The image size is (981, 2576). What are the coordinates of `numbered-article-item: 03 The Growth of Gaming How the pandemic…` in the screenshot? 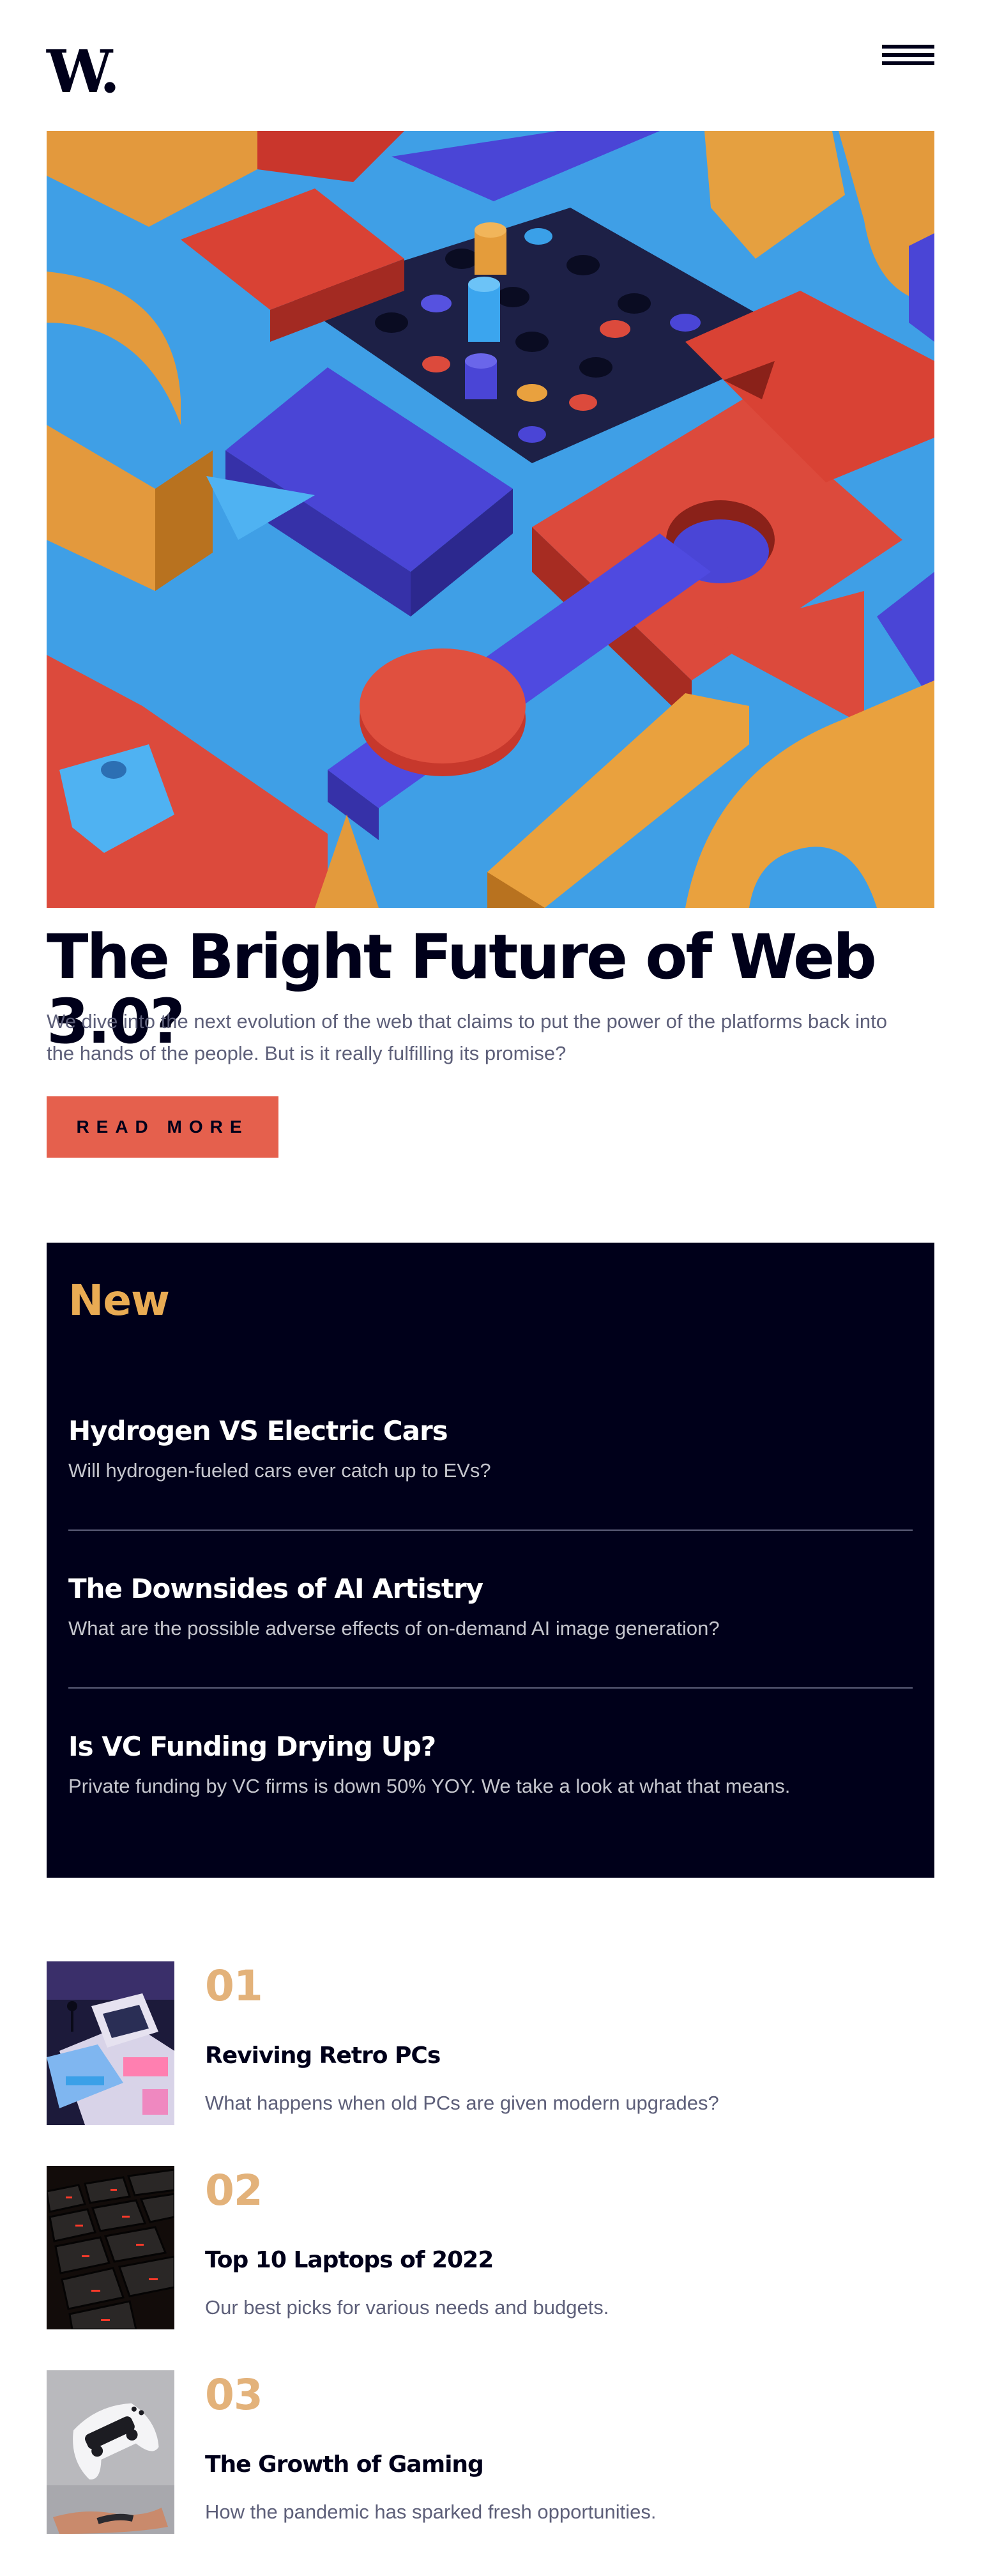 It's located at (490, 2452).